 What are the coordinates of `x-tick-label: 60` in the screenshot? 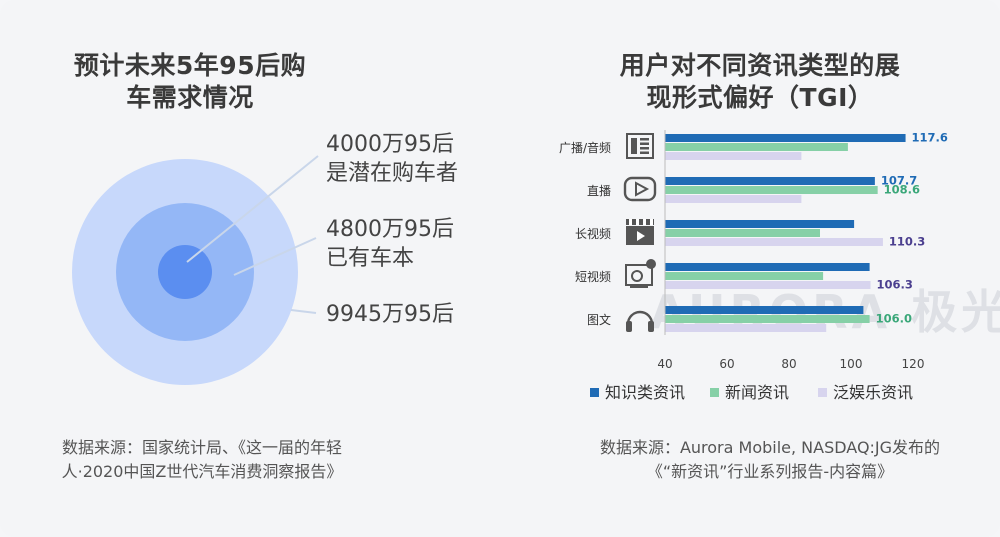 It's located at (726, 364).